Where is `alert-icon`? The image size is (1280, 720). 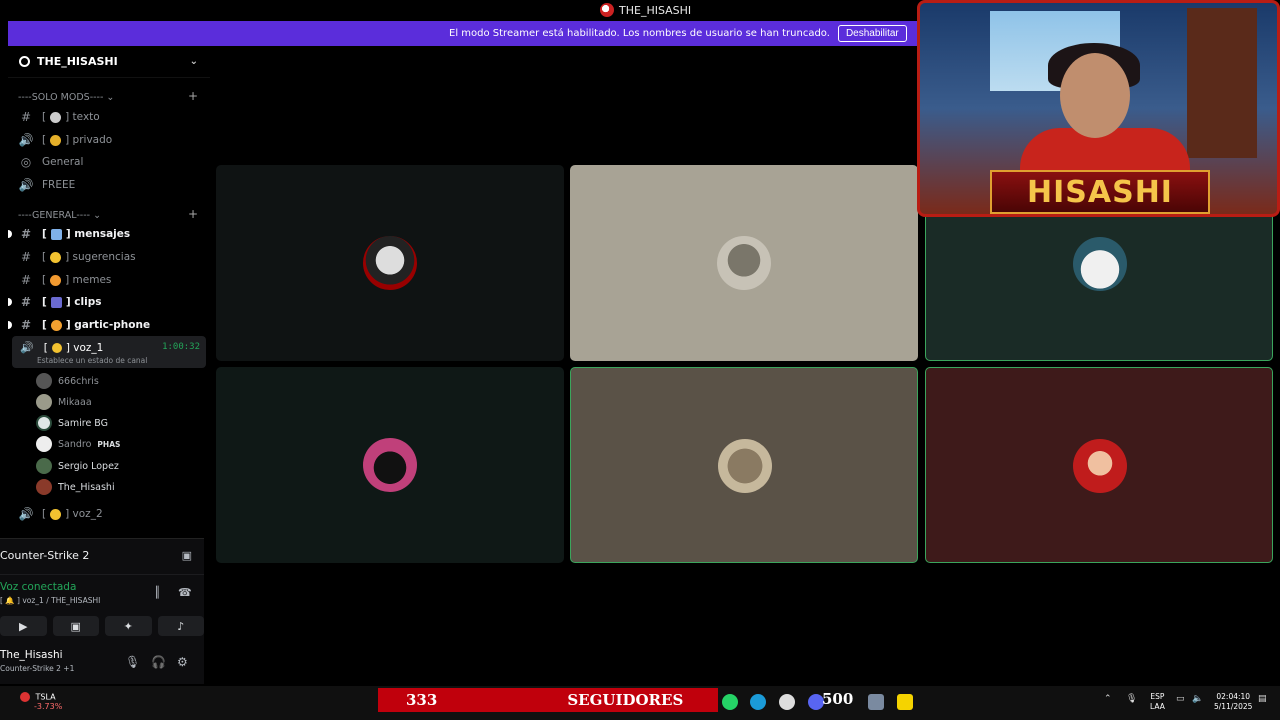
alert-icon is located at coordinates (25, 697).